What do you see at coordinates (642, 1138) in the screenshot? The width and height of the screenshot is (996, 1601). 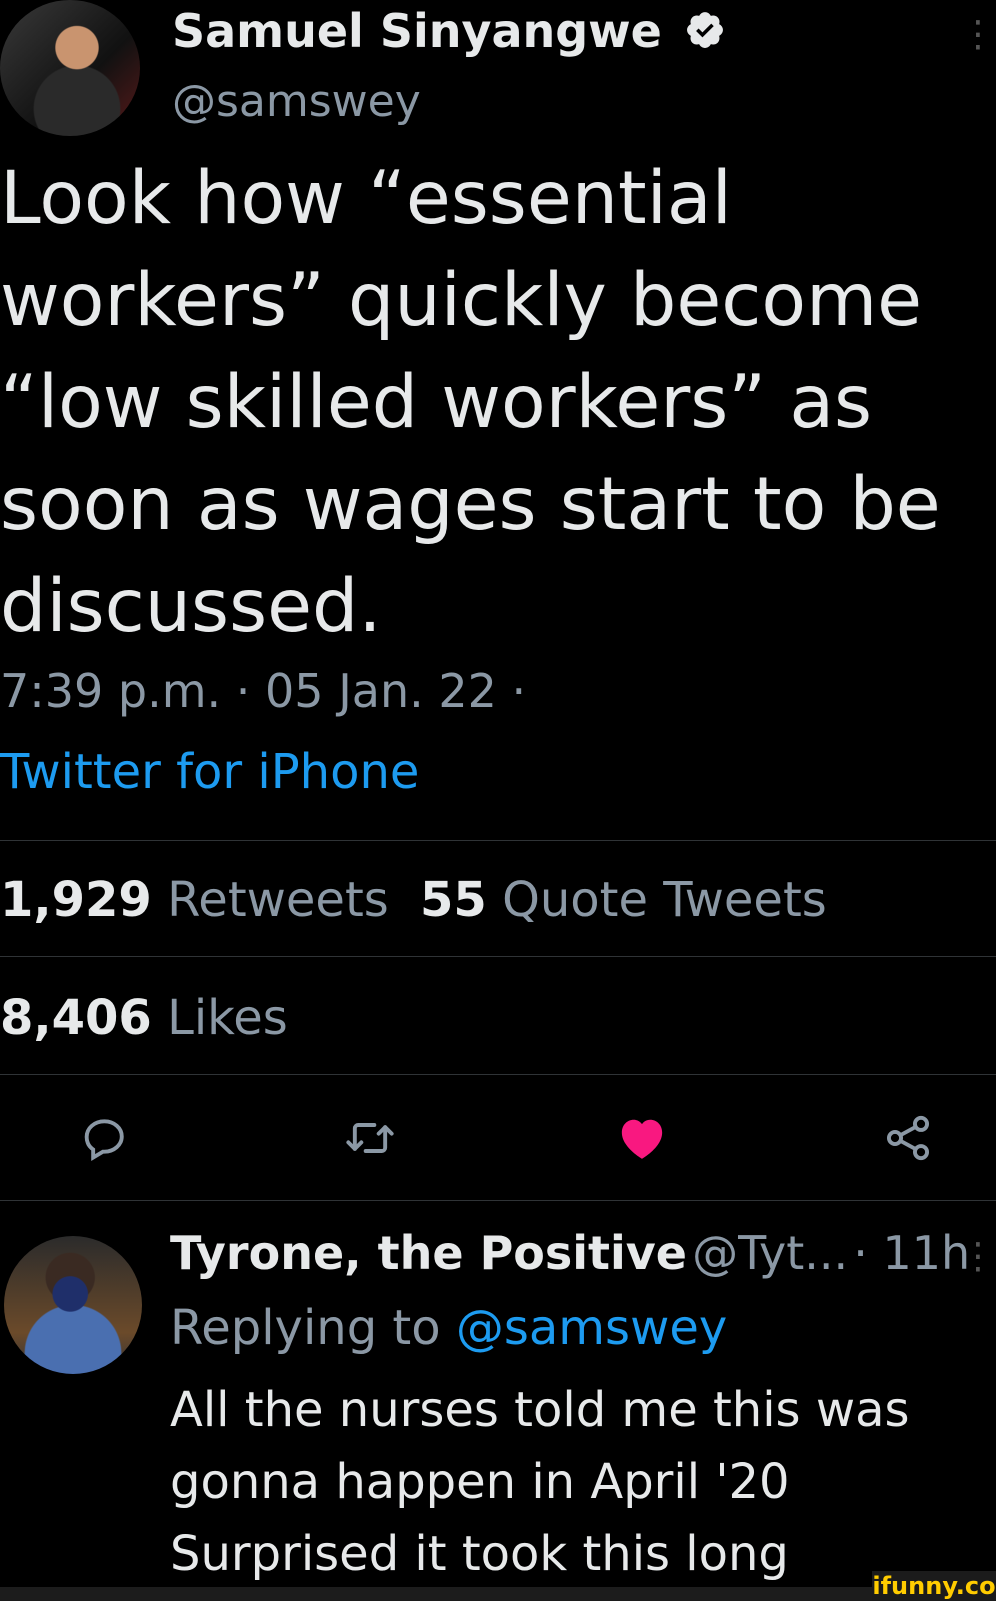 I see `like-icon` at bounding box center [642, 1138].